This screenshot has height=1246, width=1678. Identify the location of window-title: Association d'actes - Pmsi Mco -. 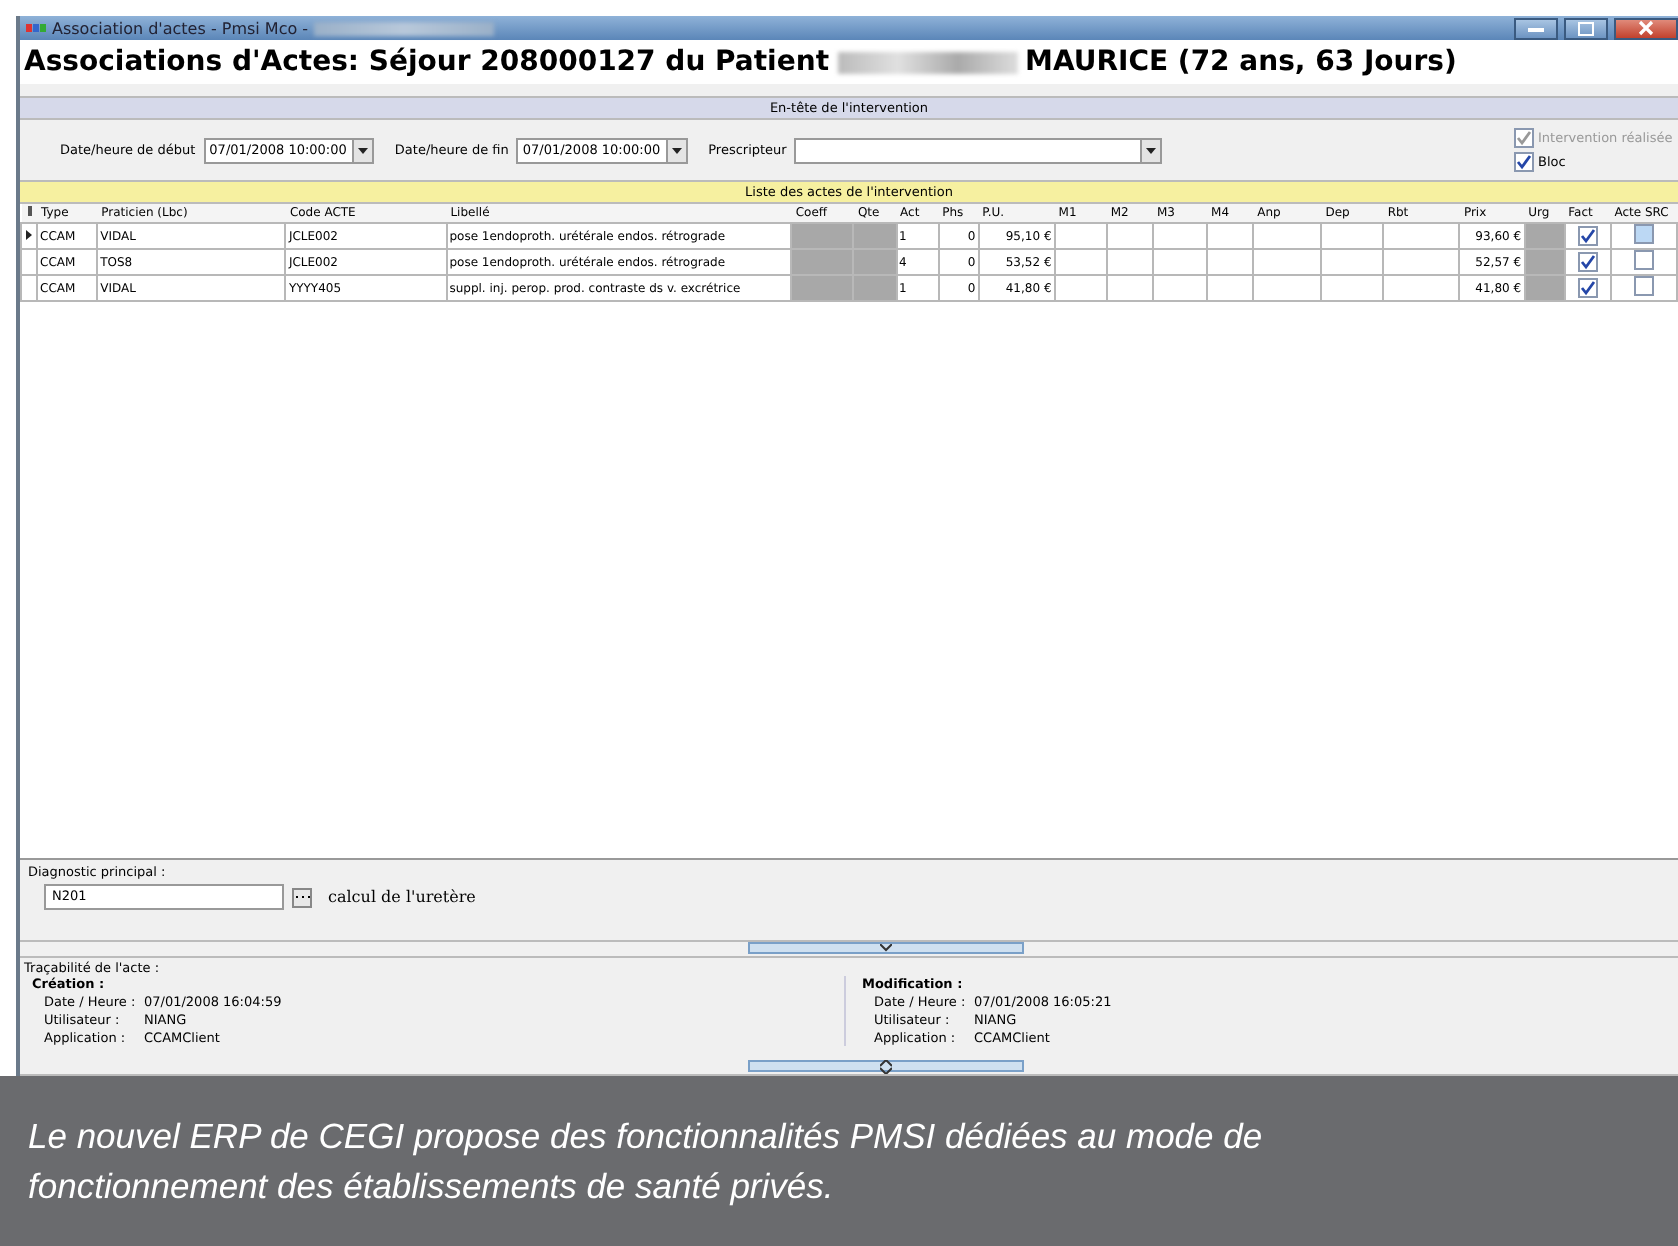
(180, 28).